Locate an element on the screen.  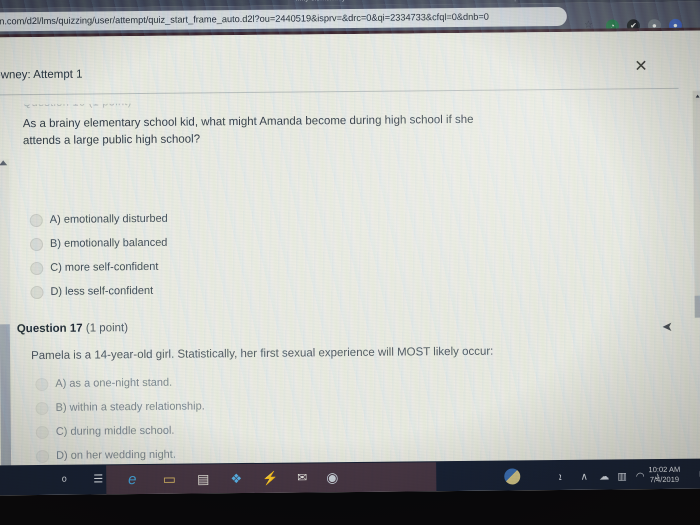
tab-close-icon: × is located at coordinates (503, 0).